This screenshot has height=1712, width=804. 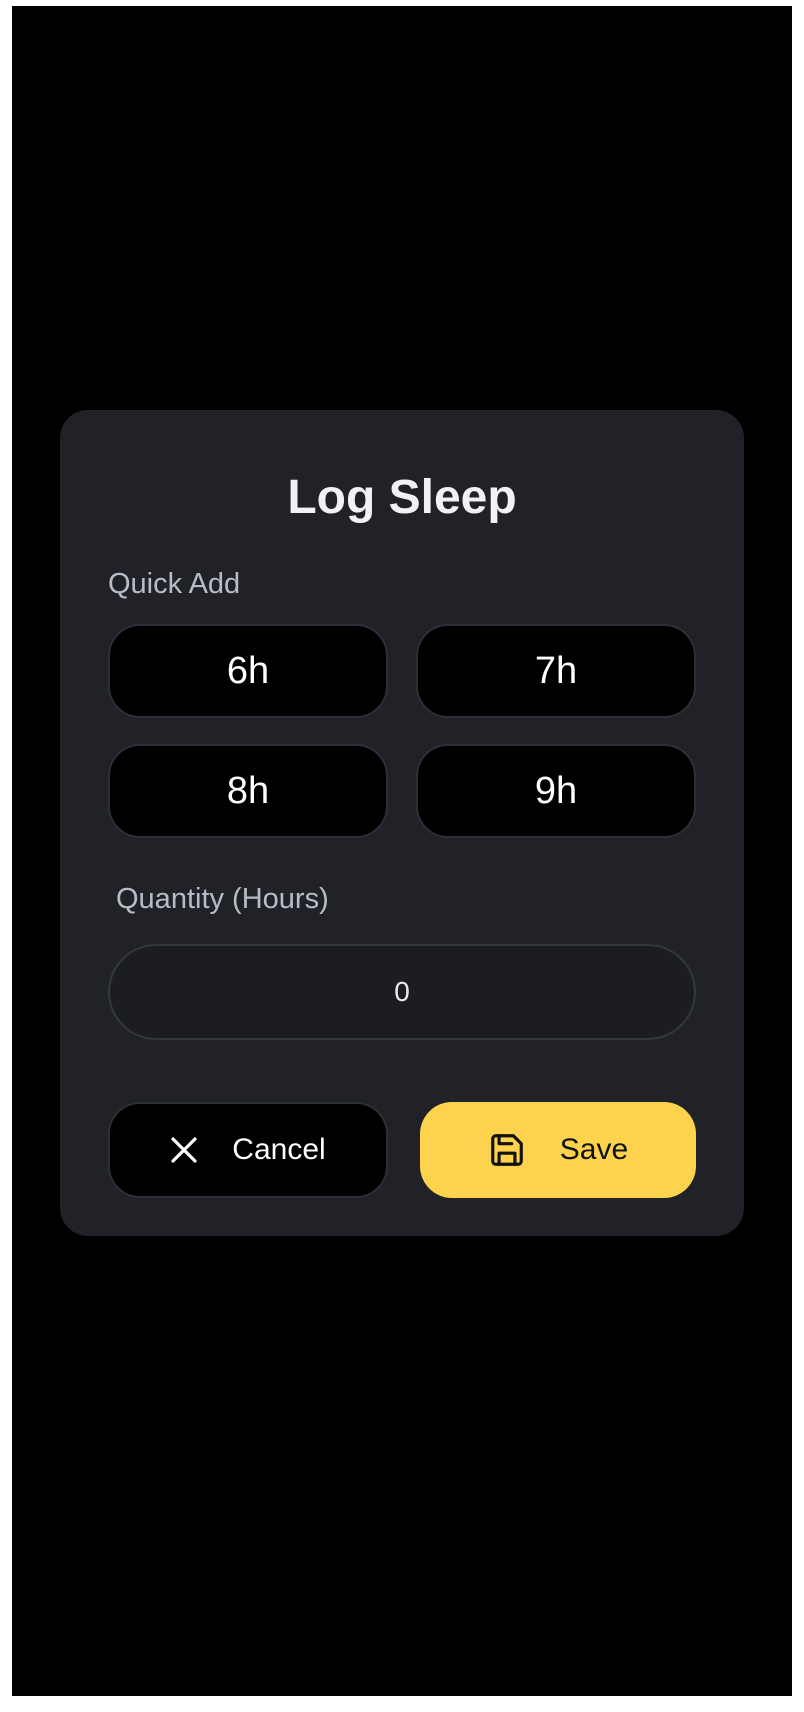 I want to click on close-icon, so click(x=184, y=1150).